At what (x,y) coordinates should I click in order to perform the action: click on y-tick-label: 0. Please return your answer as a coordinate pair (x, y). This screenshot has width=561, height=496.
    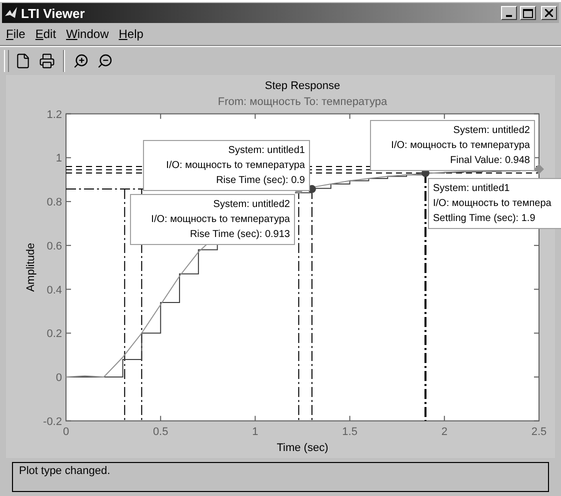
    Looking at the image, I should click on (59, 378).